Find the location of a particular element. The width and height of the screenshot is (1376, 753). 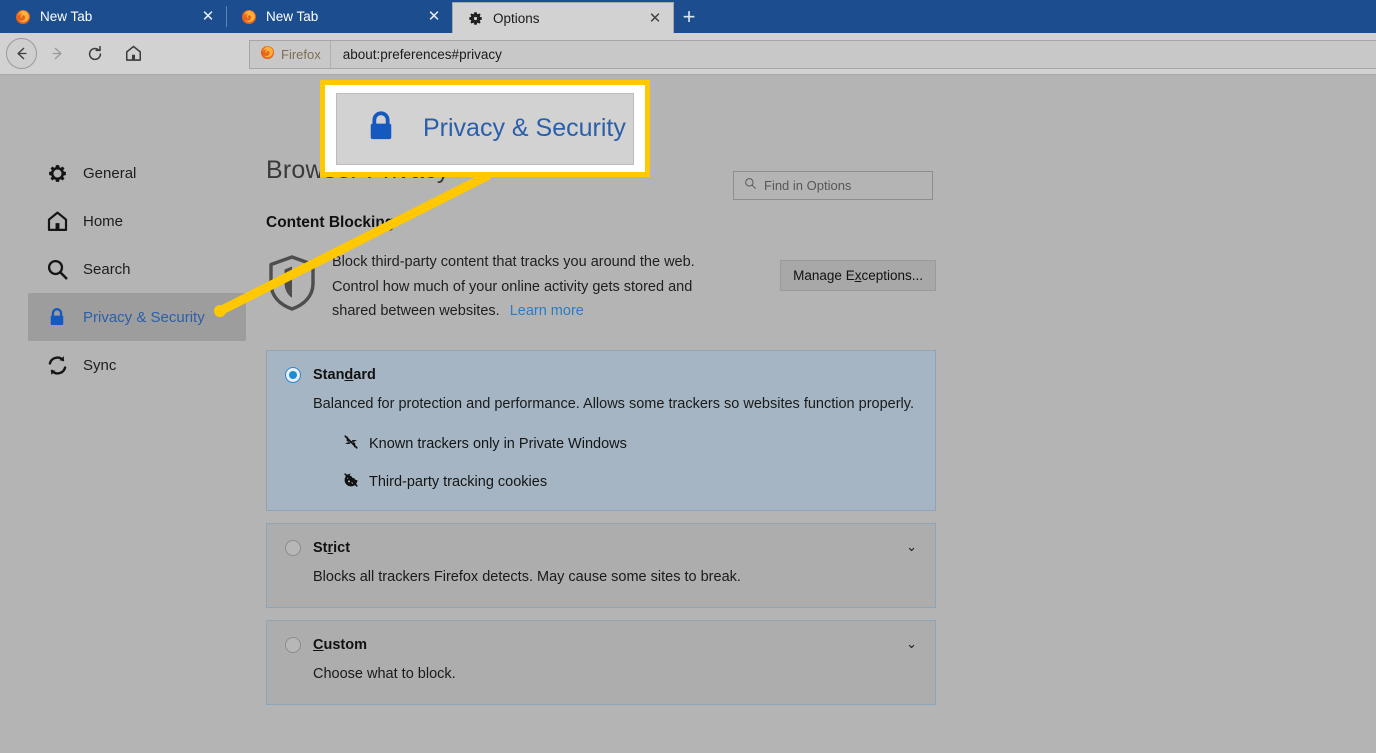

search-icon is located at coordinates (57, 269).